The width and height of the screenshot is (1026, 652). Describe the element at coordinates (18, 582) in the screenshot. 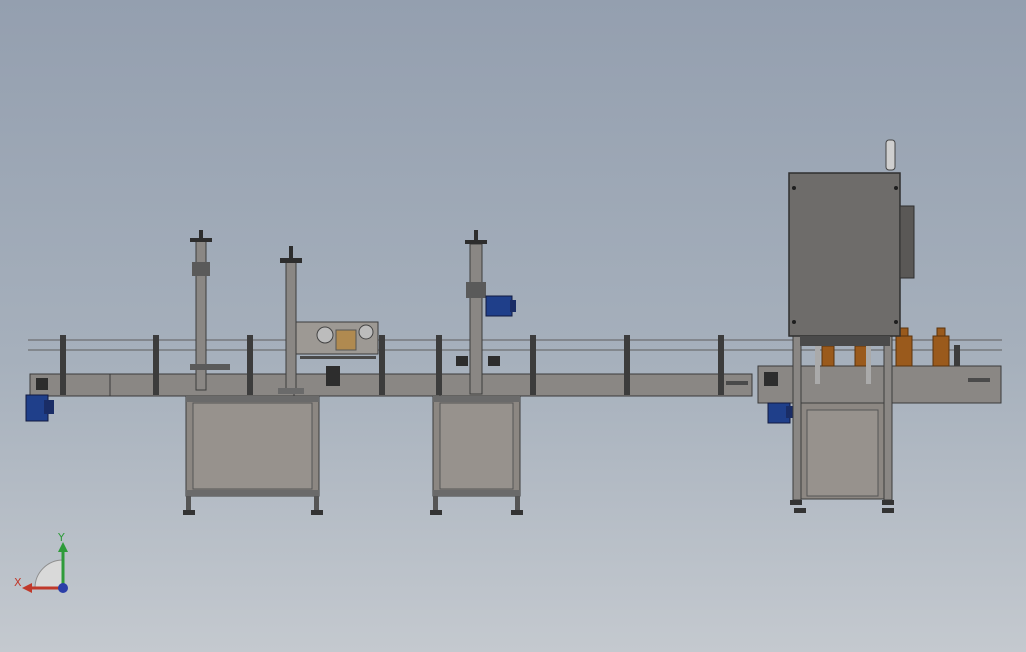

I see `triad-x-label: X` at that location.